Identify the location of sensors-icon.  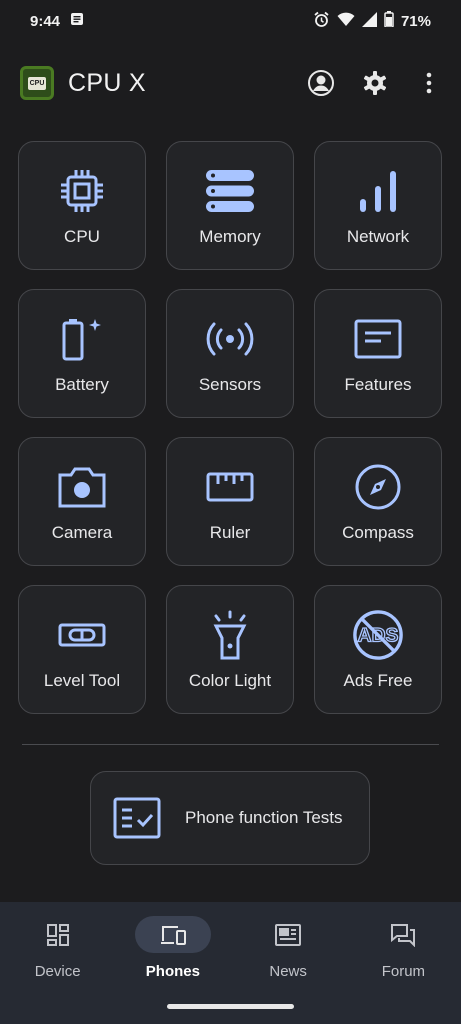
(230, 339).